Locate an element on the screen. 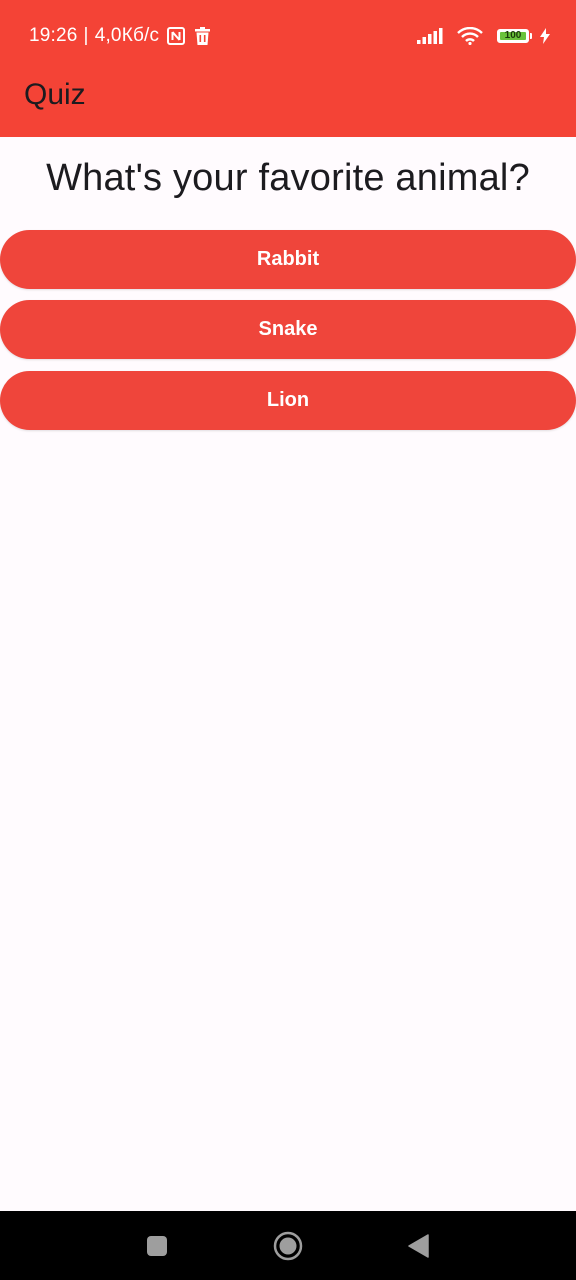 The image size is (576, 1280). answer-button-rabbit: Rabbit is located at coordinates (288, 259).